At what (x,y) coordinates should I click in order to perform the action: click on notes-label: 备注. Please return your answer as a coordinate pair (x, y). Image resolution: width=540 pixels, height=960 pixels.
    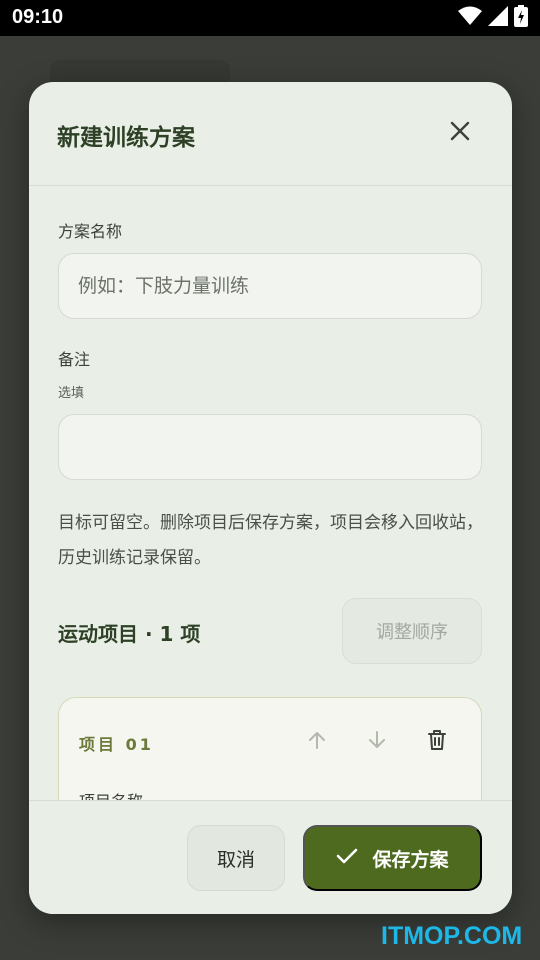
    Looking at the image, I should click on (74, 359).